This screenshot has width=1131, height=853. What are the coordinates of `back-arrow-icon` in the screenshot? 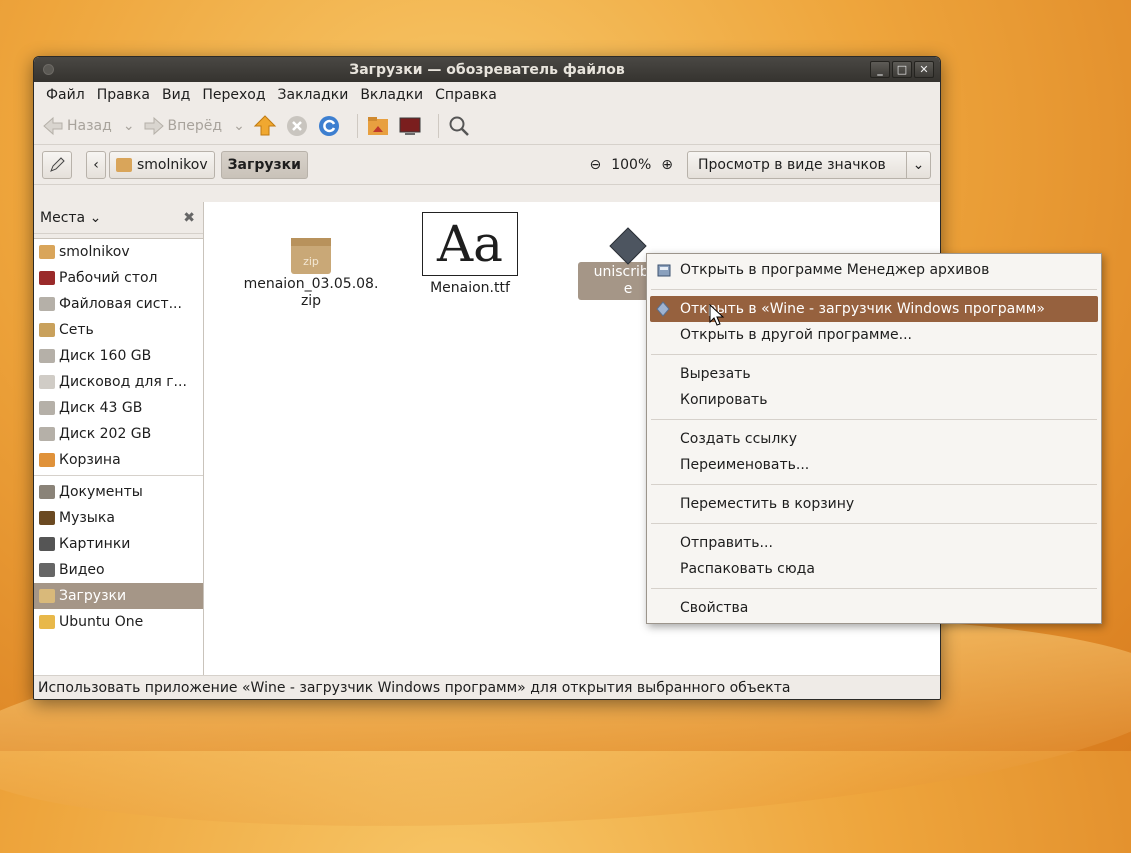 It's located at (53, 125).